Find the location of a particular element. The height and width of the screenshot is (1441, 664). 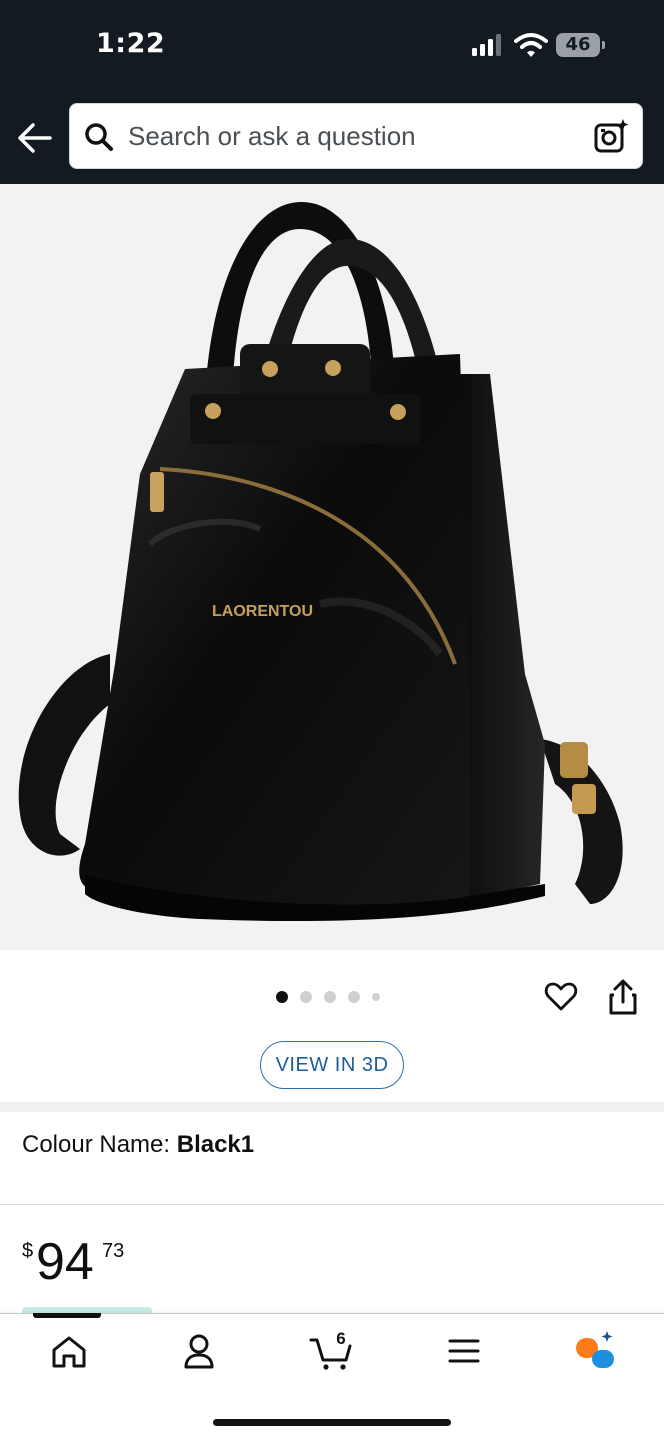

colour-label: Colour Name: is located at coordinates (96, 1144).